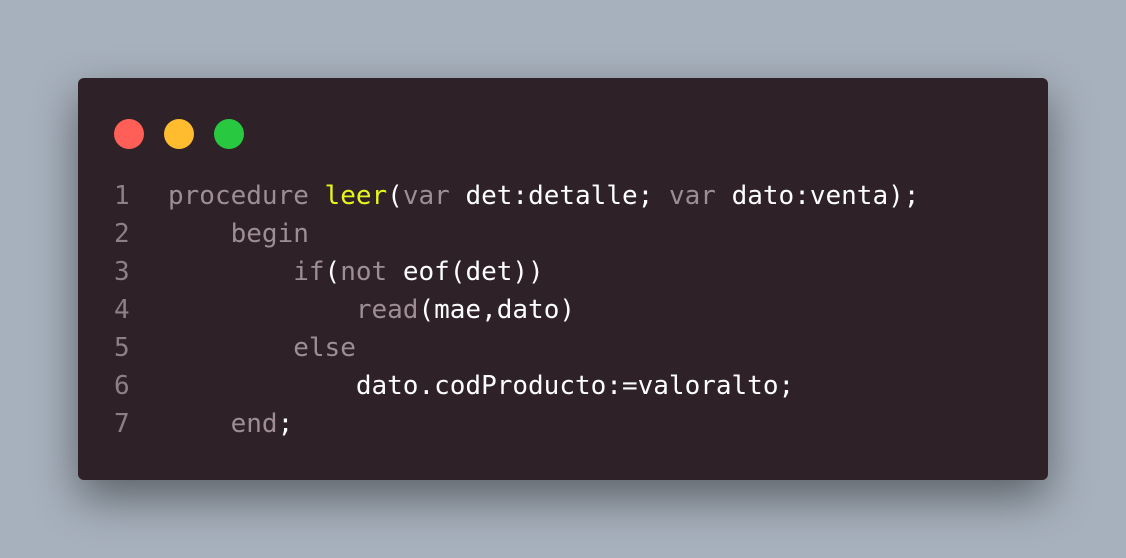  Describe the element at coordinates (179, 134) in the screenshot. I see `minimize-window-icon` at that location.